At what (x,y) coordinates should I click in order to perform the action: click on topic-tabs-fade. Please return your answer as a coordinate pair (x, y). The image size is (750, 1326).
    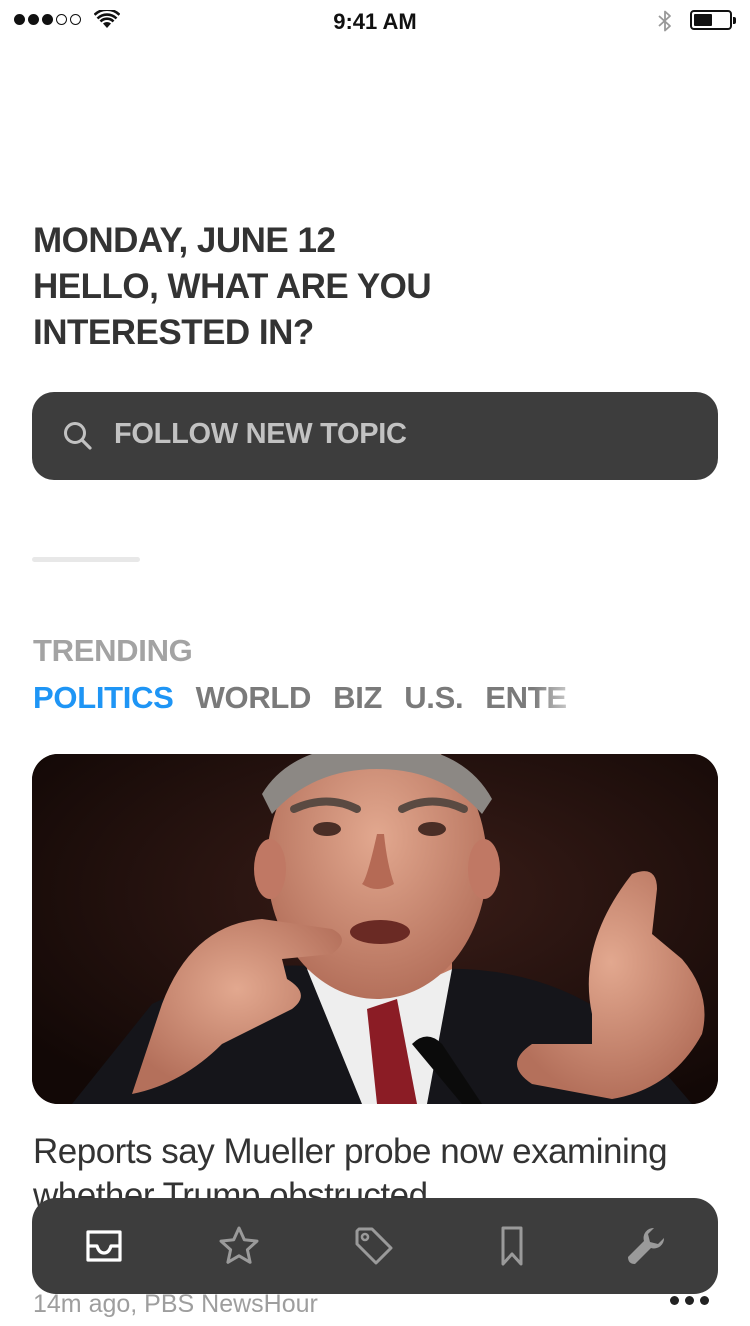
    Looking at the image, I should click on (563, 703).